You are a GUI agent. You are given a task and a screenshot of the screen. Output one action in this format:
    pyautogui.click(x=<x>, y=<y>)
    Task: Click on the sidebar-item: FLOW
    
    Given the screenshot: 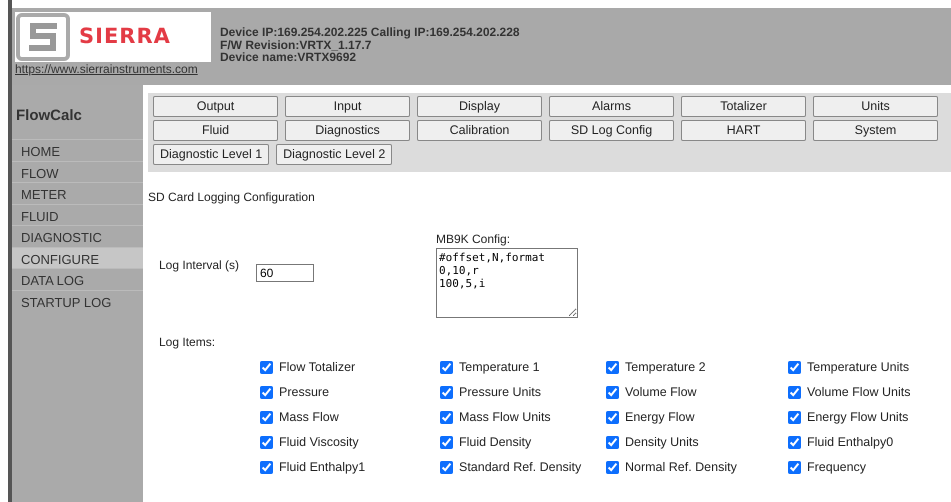 What is the action you would take?
    pyautogui.click(x=77, y=171)
    